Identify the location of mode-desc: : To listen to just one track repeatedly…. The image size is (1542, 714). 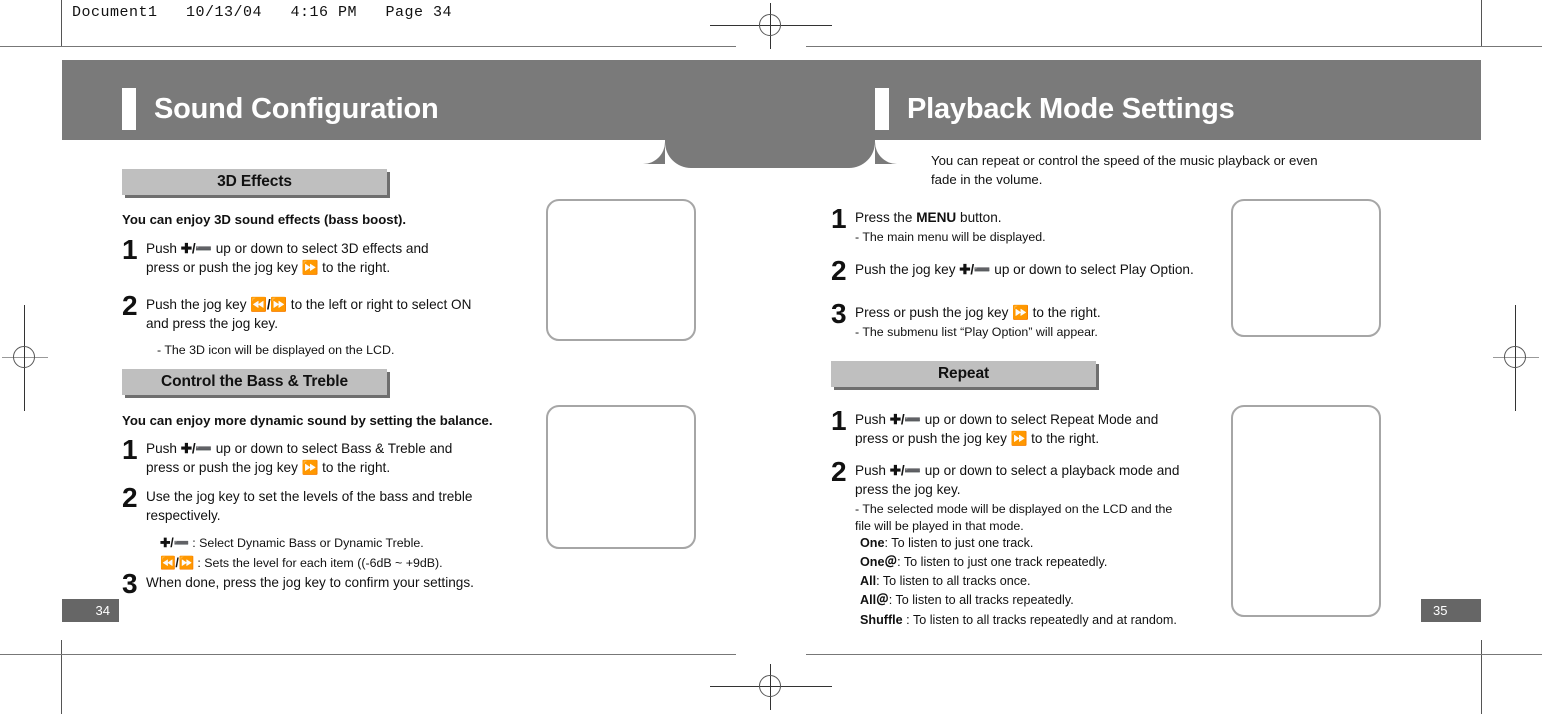
(1002, 562).